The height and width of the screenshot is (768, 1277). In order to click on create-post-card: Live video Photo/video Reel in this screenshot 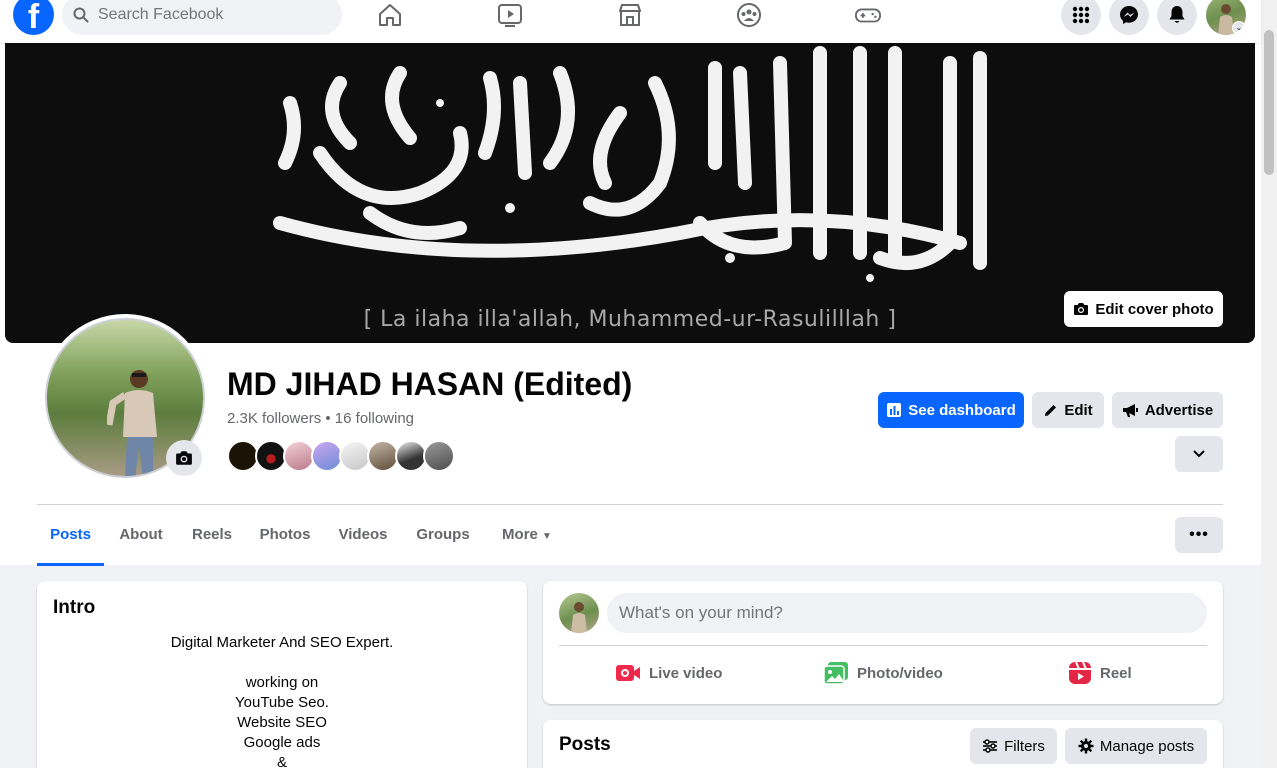, I will do `click(883, 642)`.